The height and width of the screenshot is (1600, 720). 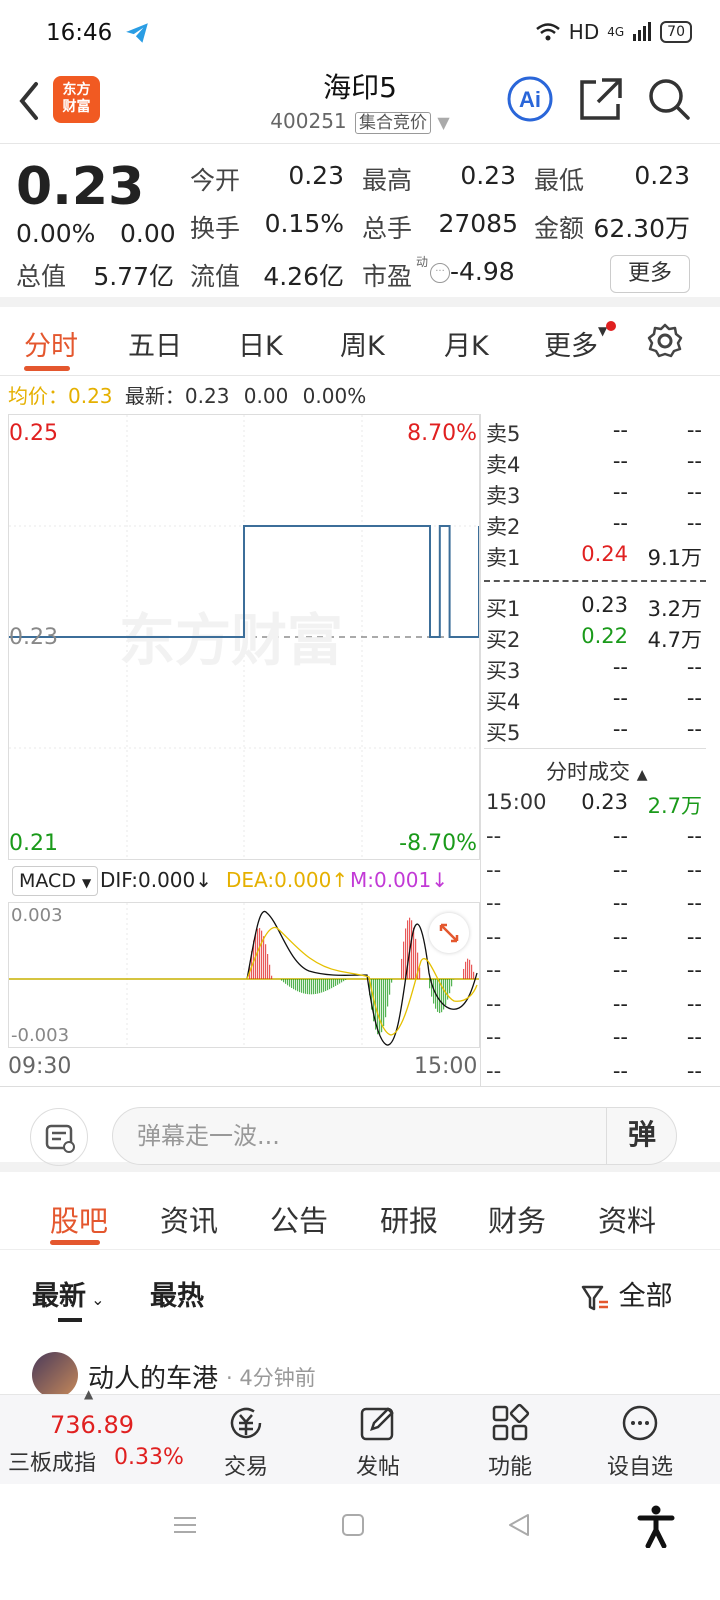 What do you see at coordinates (55, 881) in the screenshot?
I see `indicator-select: MACD ▼` at bounding box center [55, 881].